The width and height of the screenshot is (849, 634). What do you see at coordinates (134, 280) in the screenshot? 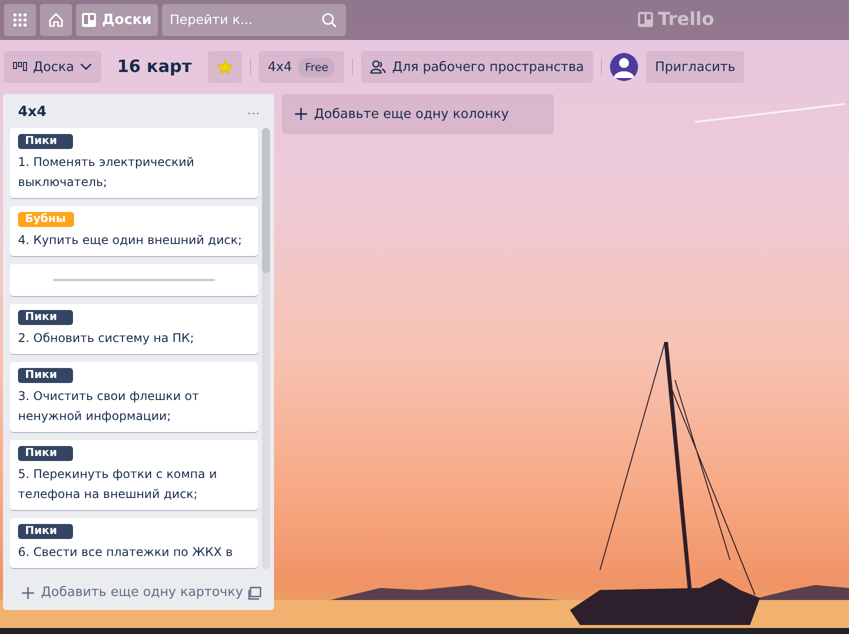
I see `divider-card` at bounding box center [134, 280].